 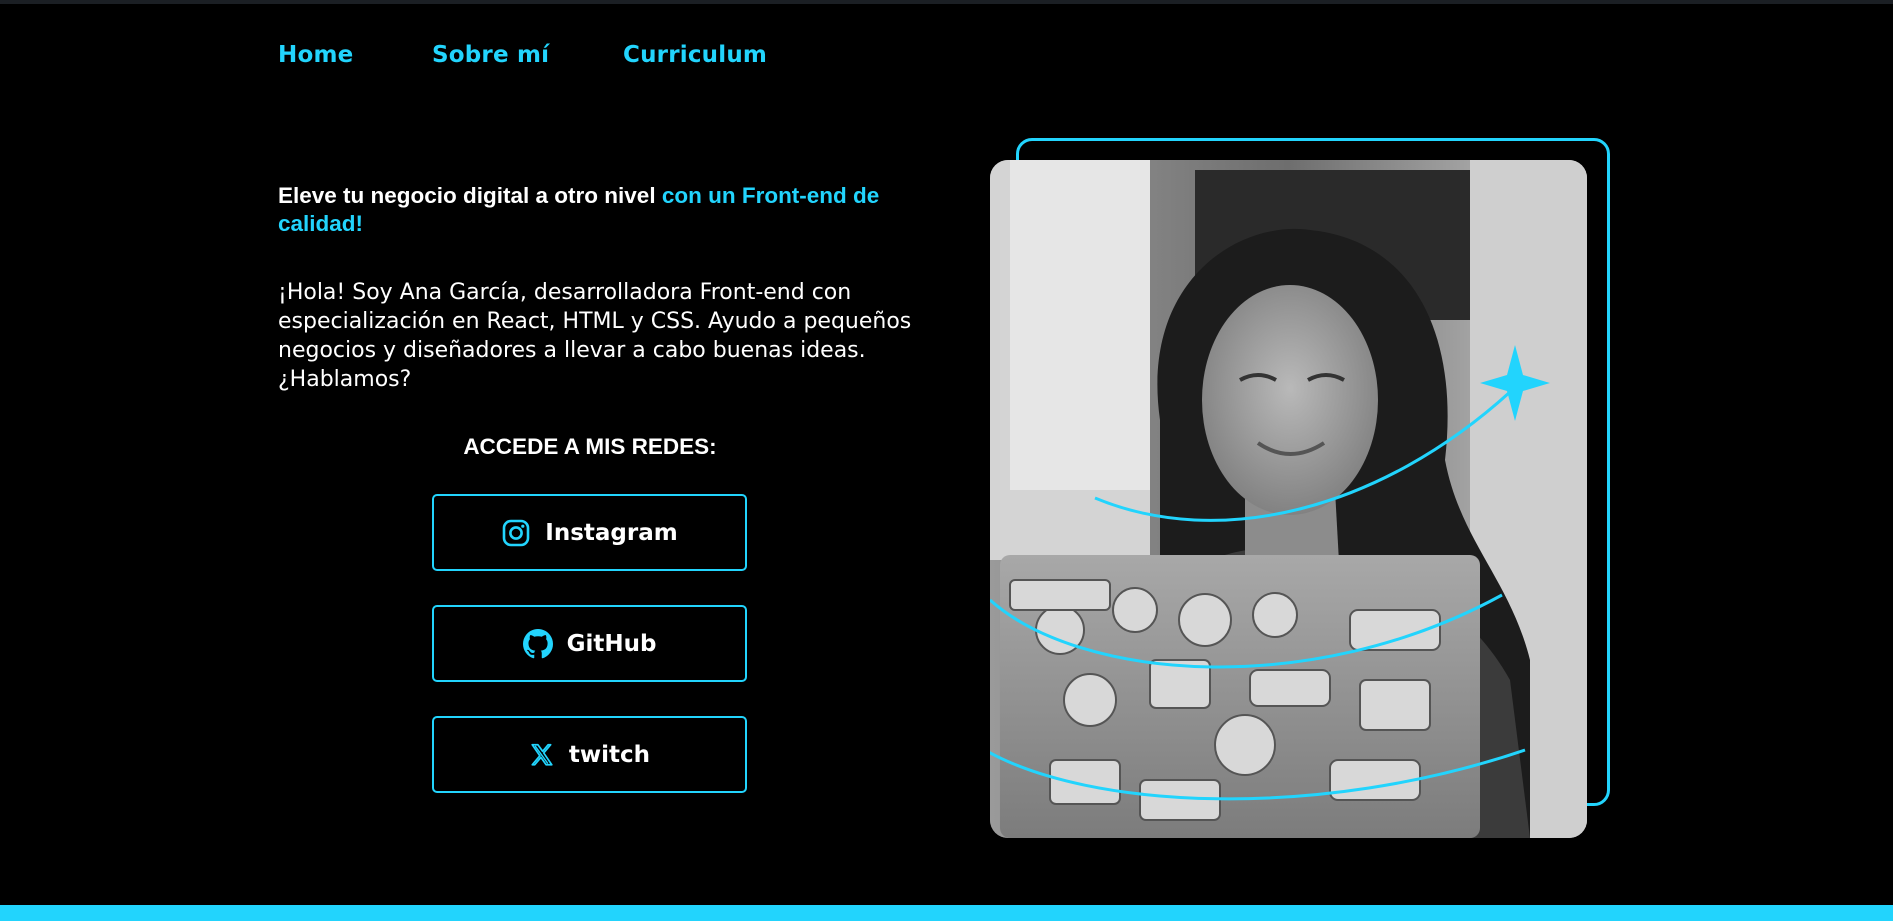 What do you see at coordinates (355, 55) in the screenshot?
I see `nav-home-link: Home` at bounding box center [355, 55].